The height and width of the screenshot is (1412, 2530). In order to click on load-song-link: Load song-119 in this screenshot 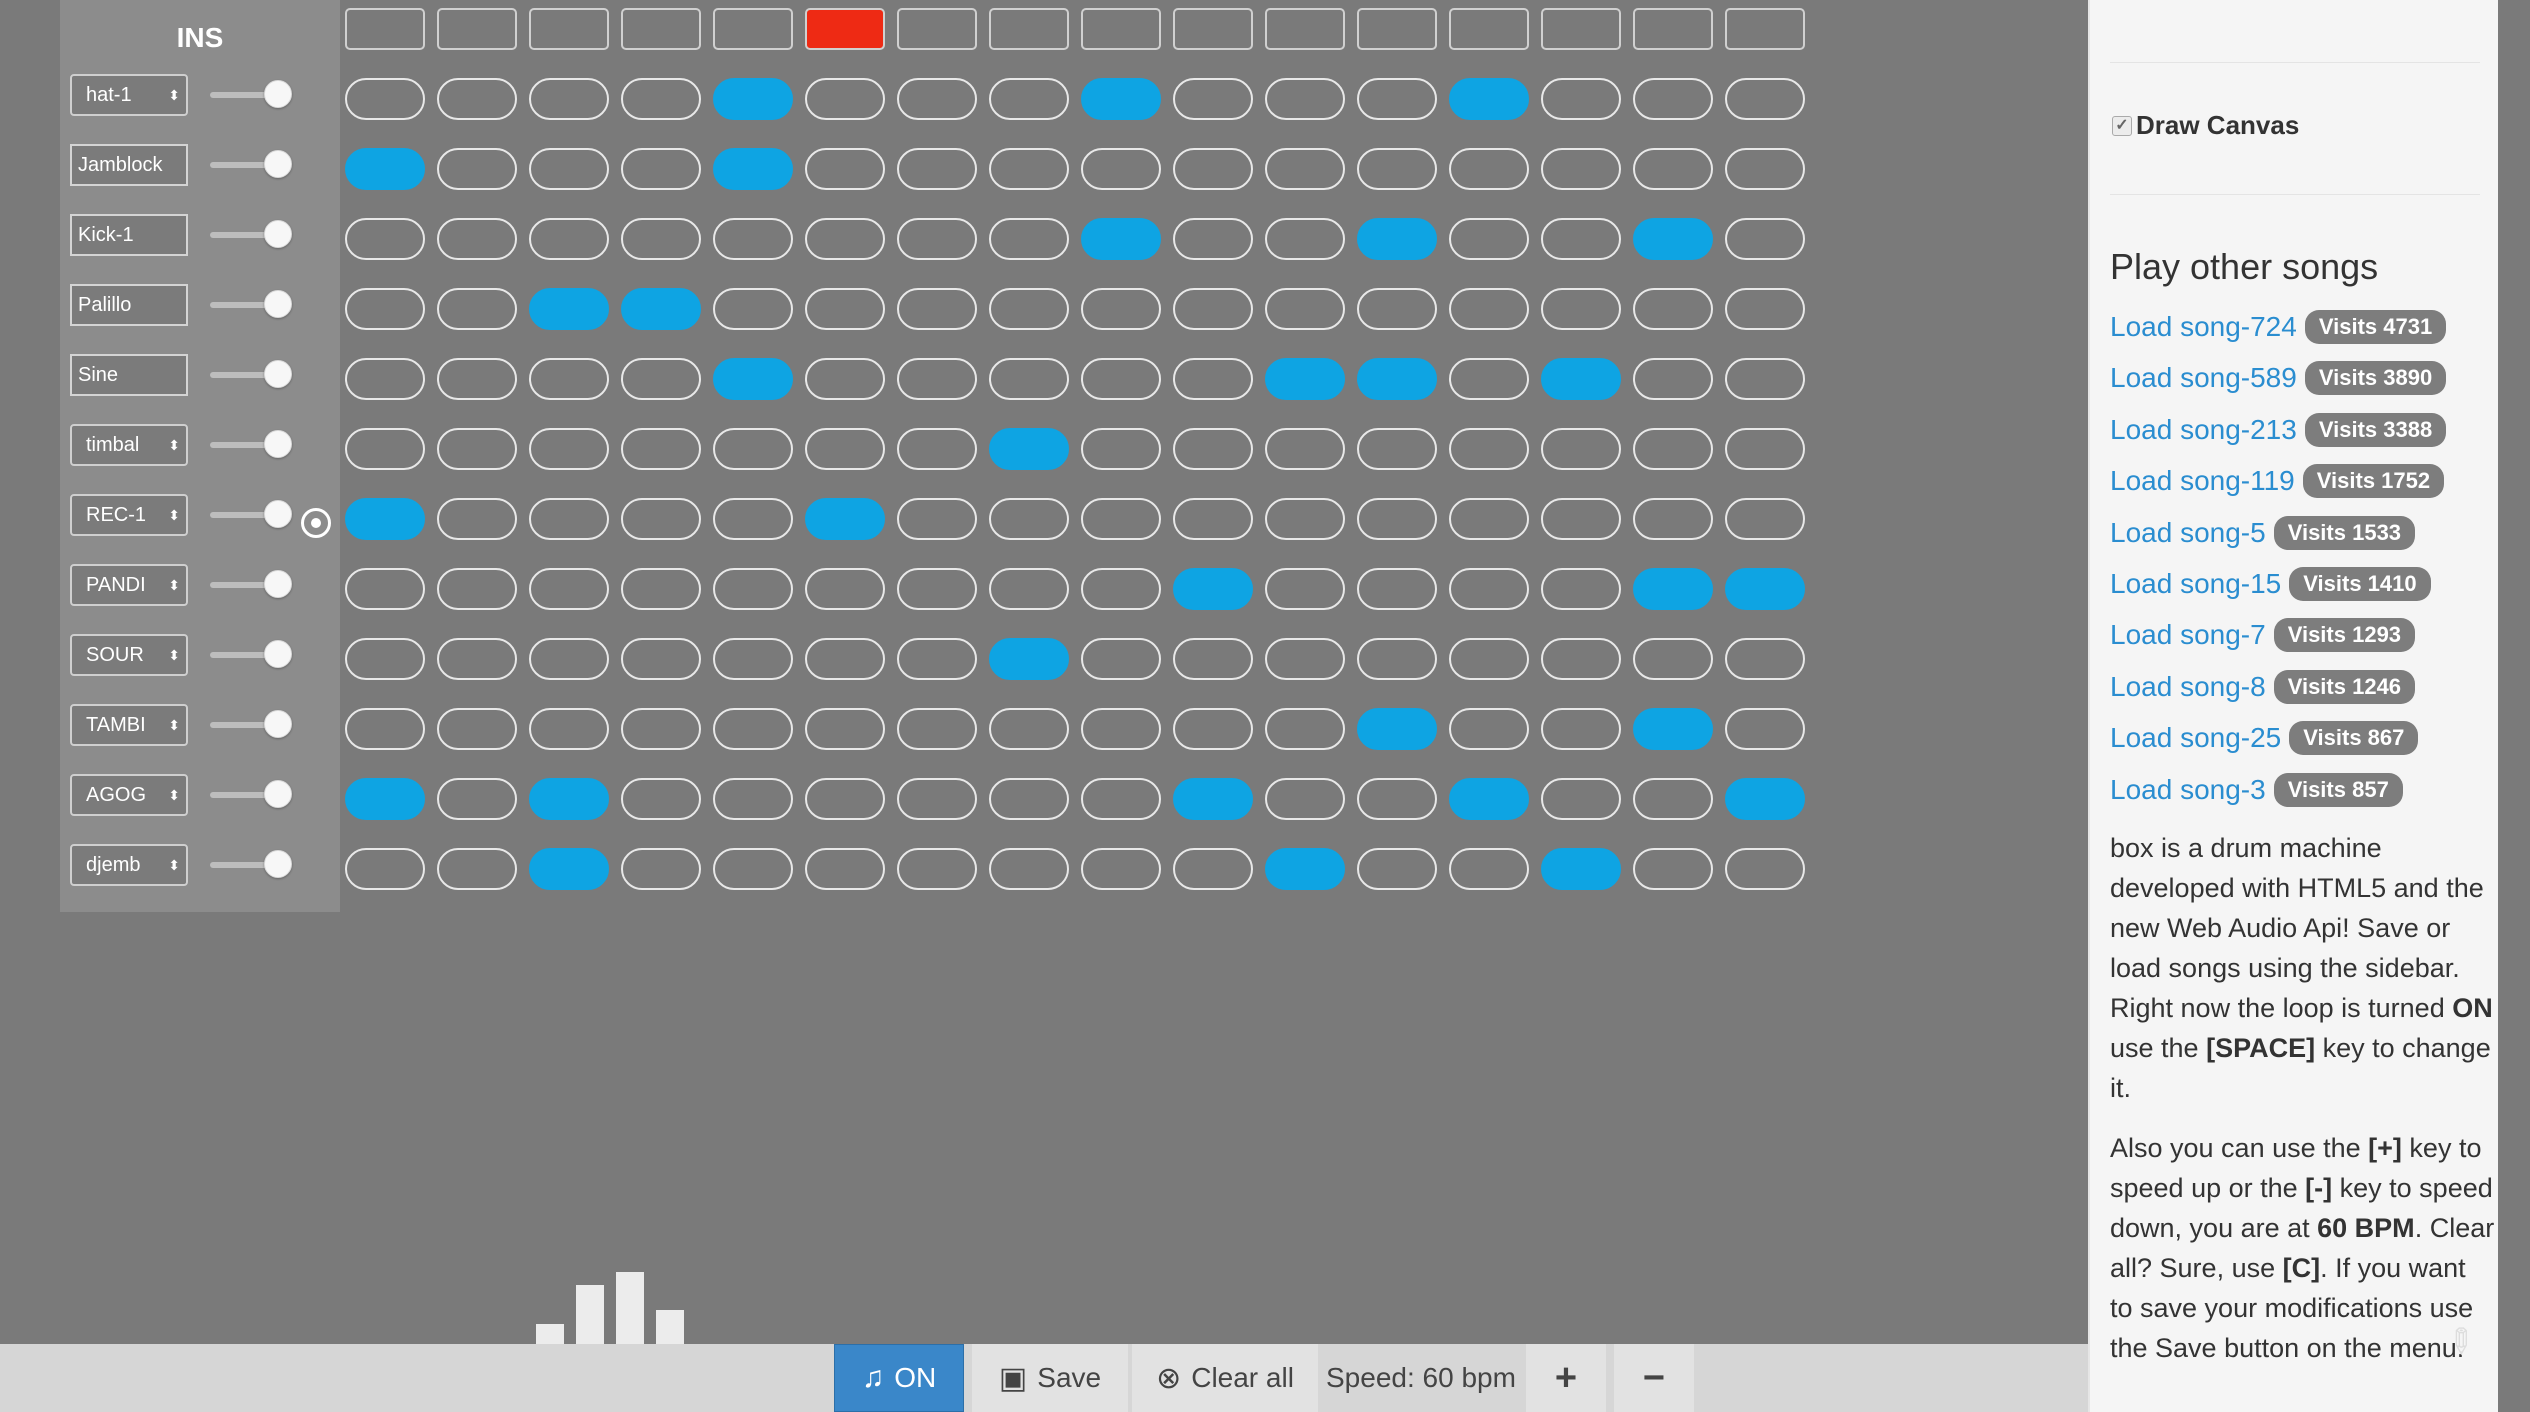, I will do `click(2202, 481)`.